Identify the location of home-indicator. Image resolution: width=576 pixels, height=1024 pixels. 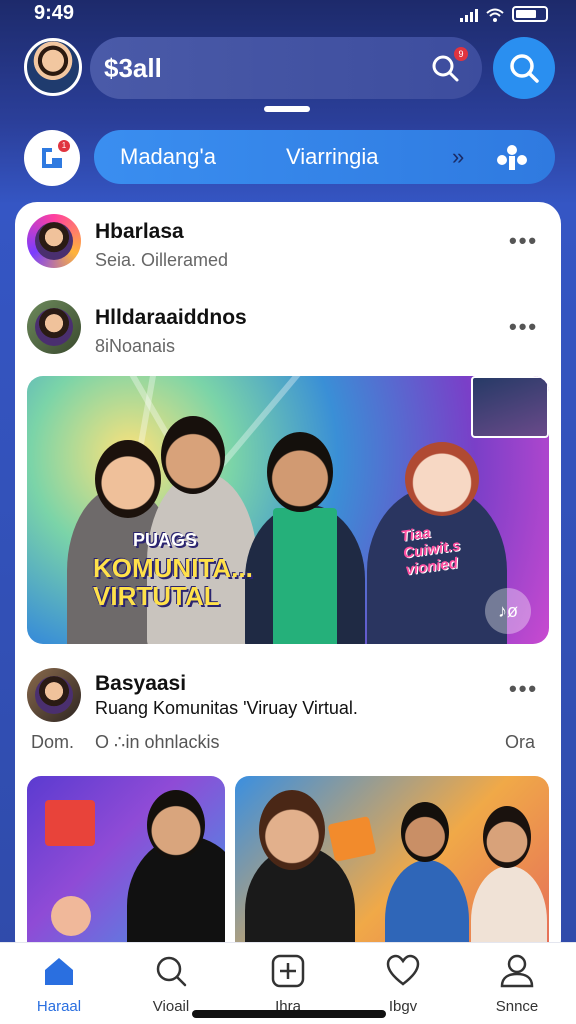
(289, 1014).